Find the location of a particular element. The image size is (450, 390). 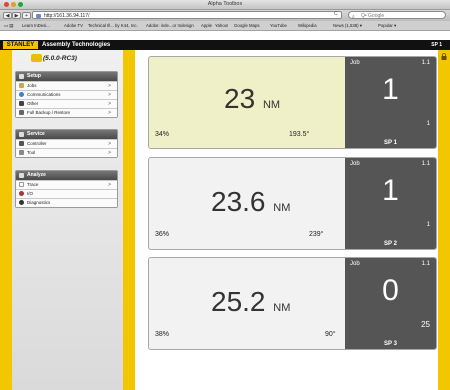

bookmark-item: Apple is located at coordinates (206, 25).